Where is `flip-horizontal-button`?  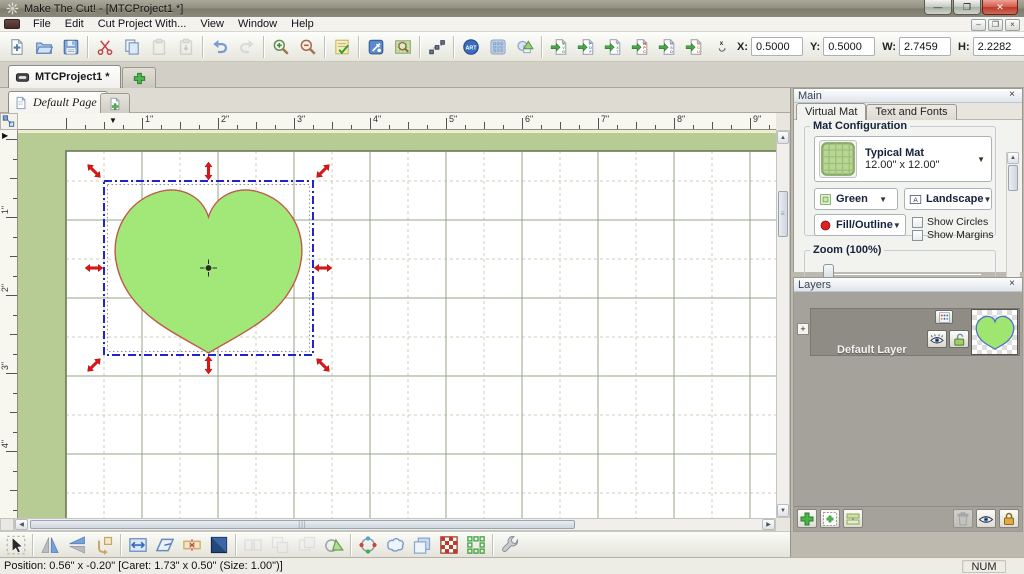
flip-horizontal-button is located at coordinates (50, 545).